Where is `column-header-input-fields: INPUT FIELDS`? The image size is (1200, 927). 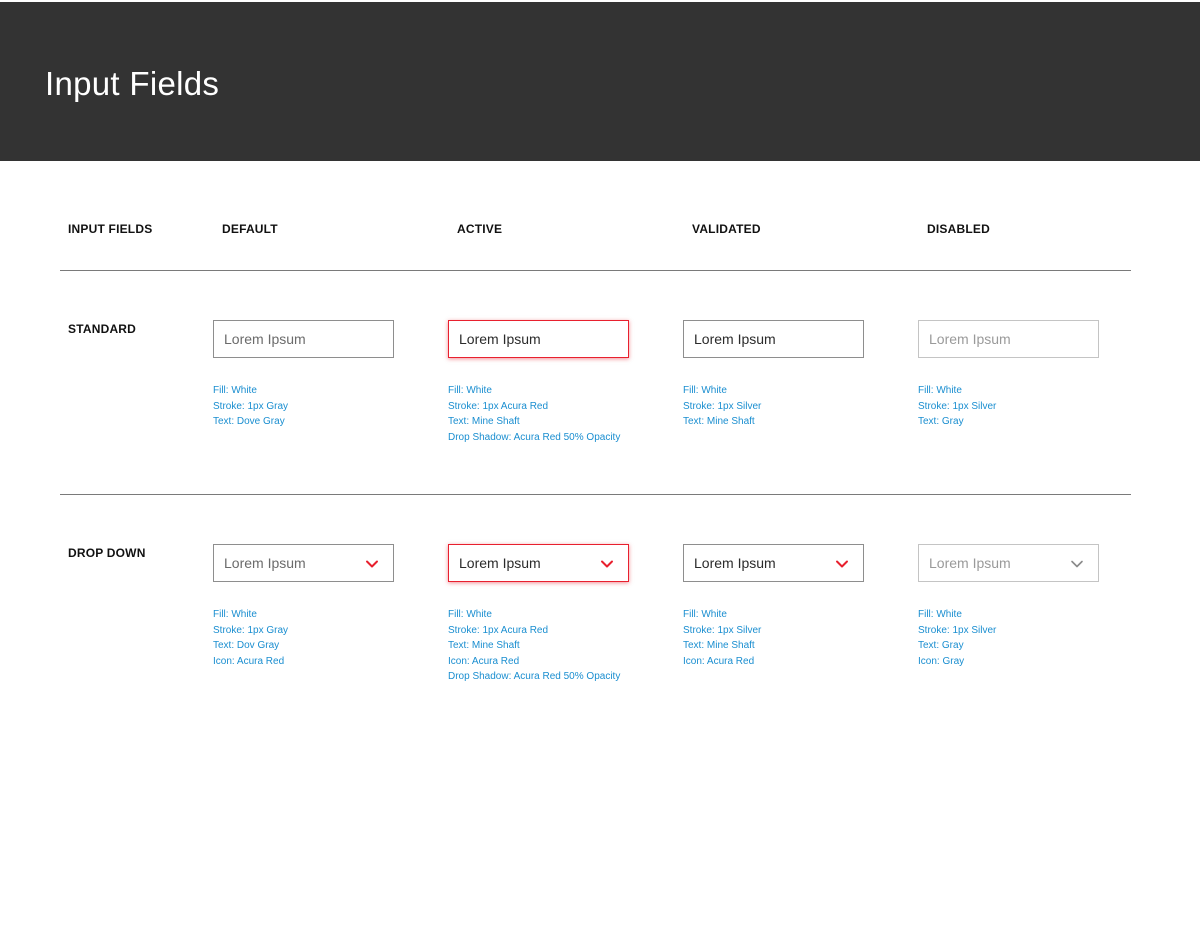 column-header-input-fields: INPUT FIELDS is located at coordinates (110, 229).